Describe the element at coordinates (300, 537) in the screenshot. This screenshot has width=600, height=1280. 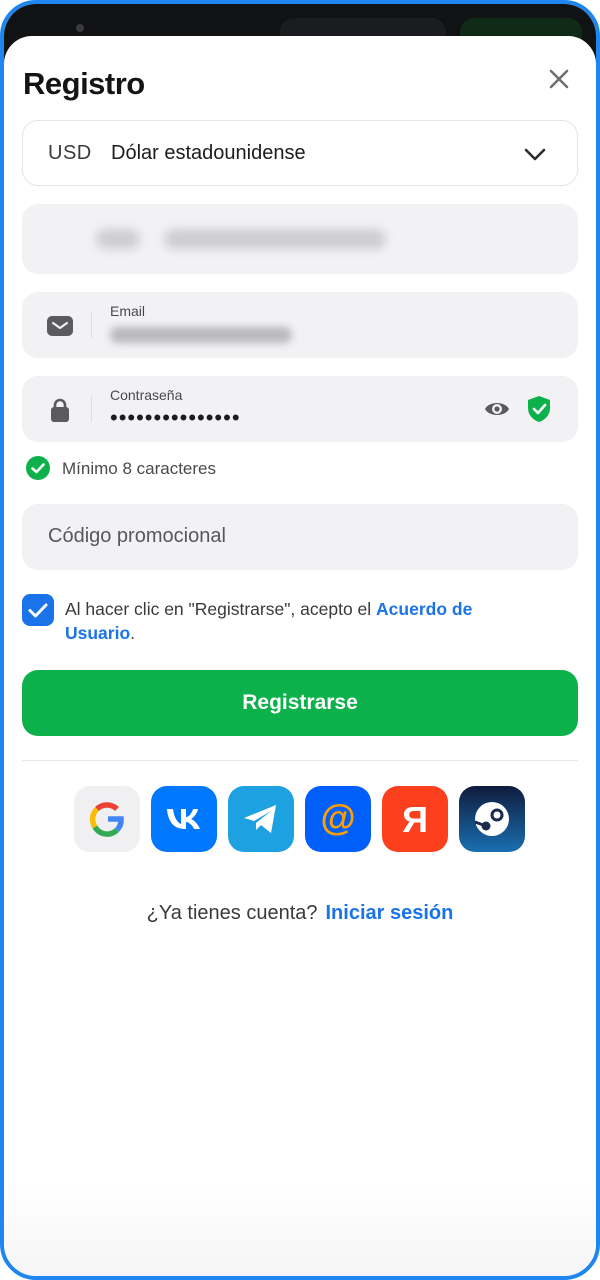
I see `promo-code-input: Código promocional` at that location.